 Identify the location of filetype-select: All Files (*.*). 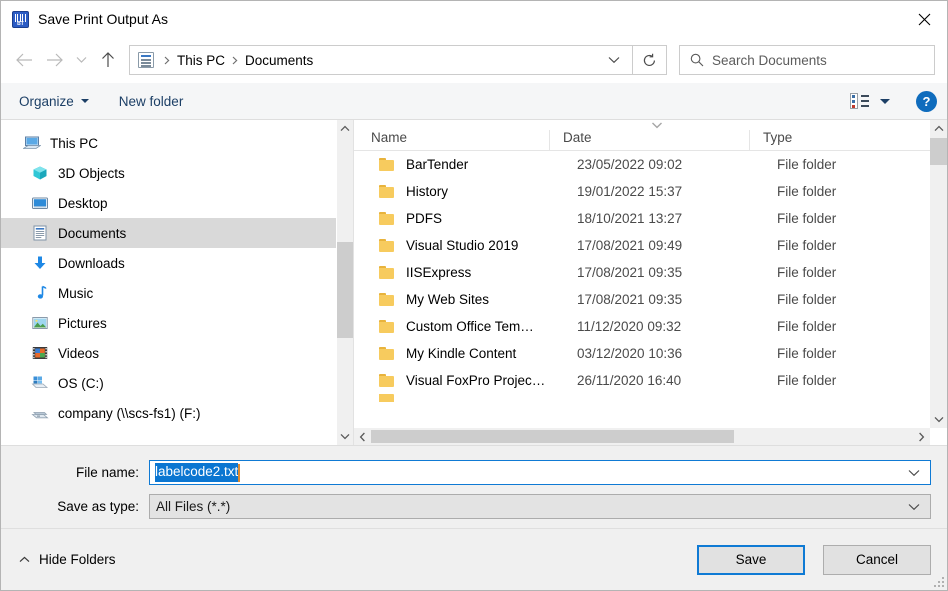
(540, 506).